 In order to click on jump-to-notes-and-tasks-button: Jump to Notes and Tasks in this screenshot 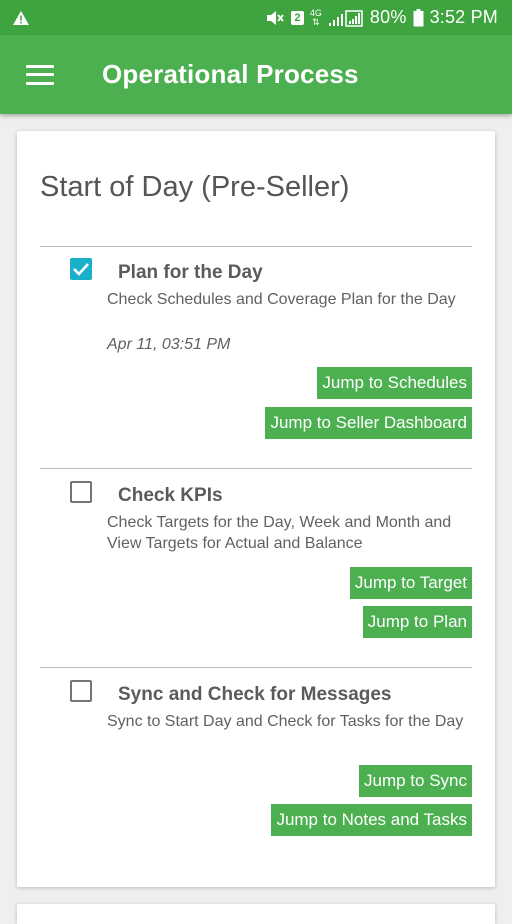, I will do `click(371, 820)`.